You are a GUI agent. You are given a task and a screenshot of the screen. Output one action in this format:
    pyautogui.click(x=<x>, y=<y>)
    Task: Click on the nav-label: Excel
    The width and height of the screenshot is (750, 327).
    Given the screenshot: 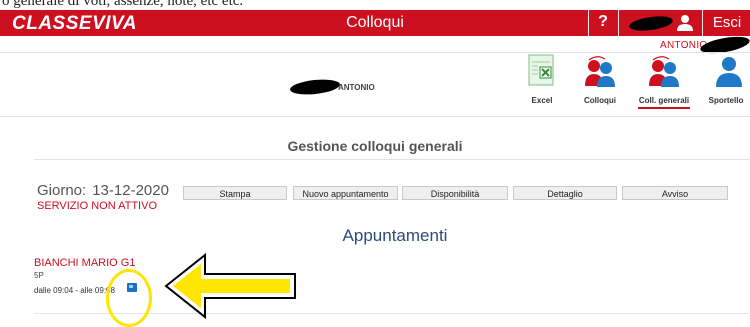 What is the action you would take?
    pyautogui.click(x=542, y=100)
    